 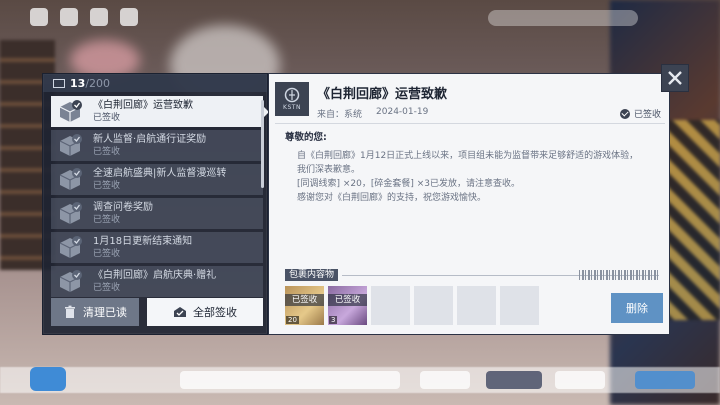 What do you see at coordinates (123, 207) in the screenshot?
I see `mail-item-title: 调查问卷奖励` at bounding box center [123, 207].